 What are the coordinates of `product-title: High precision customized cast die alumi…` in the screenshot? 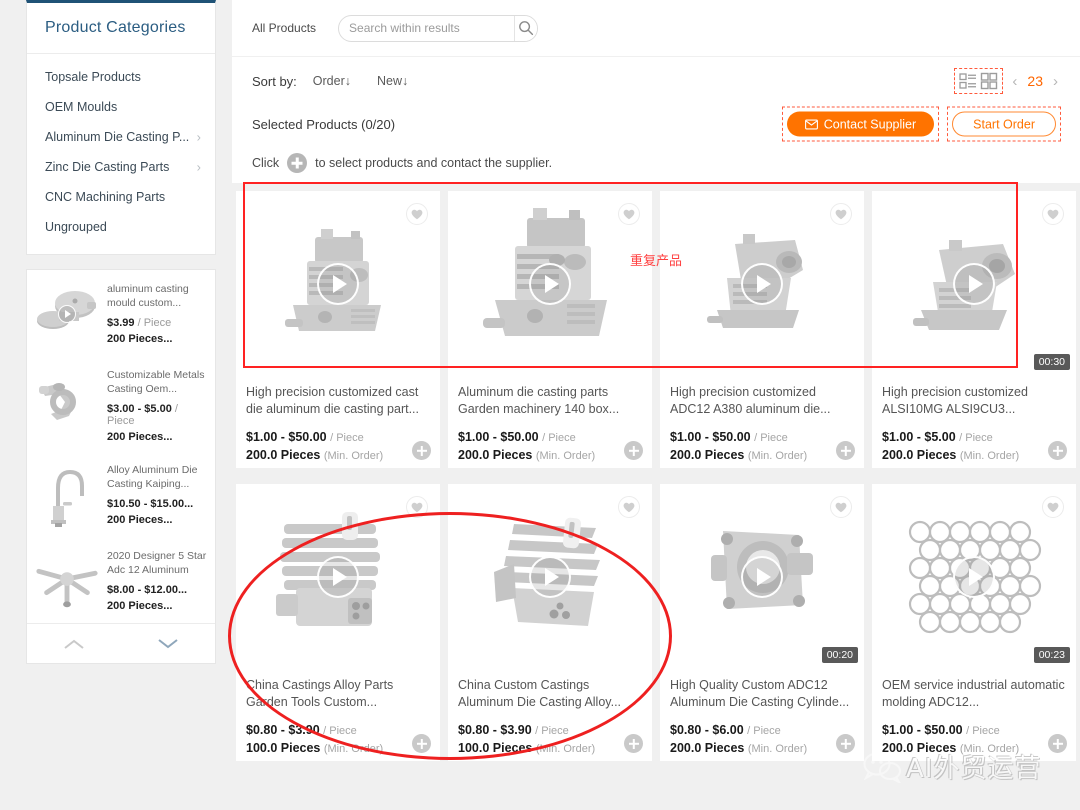 It's located at (338, 401).